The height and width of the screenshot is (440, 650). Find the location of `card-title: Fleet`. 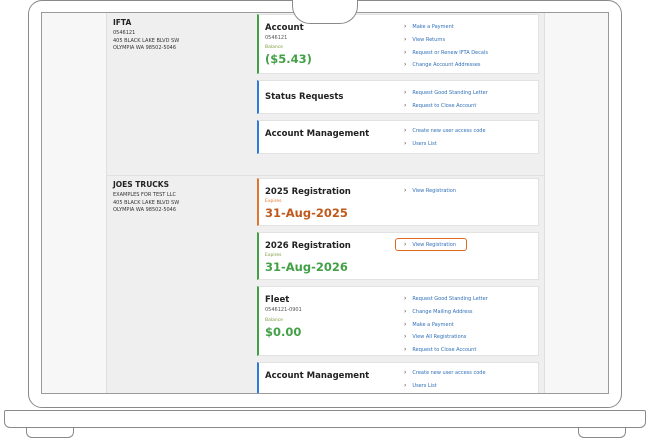

card-title: Fleet is located at coordinates (277, 300).